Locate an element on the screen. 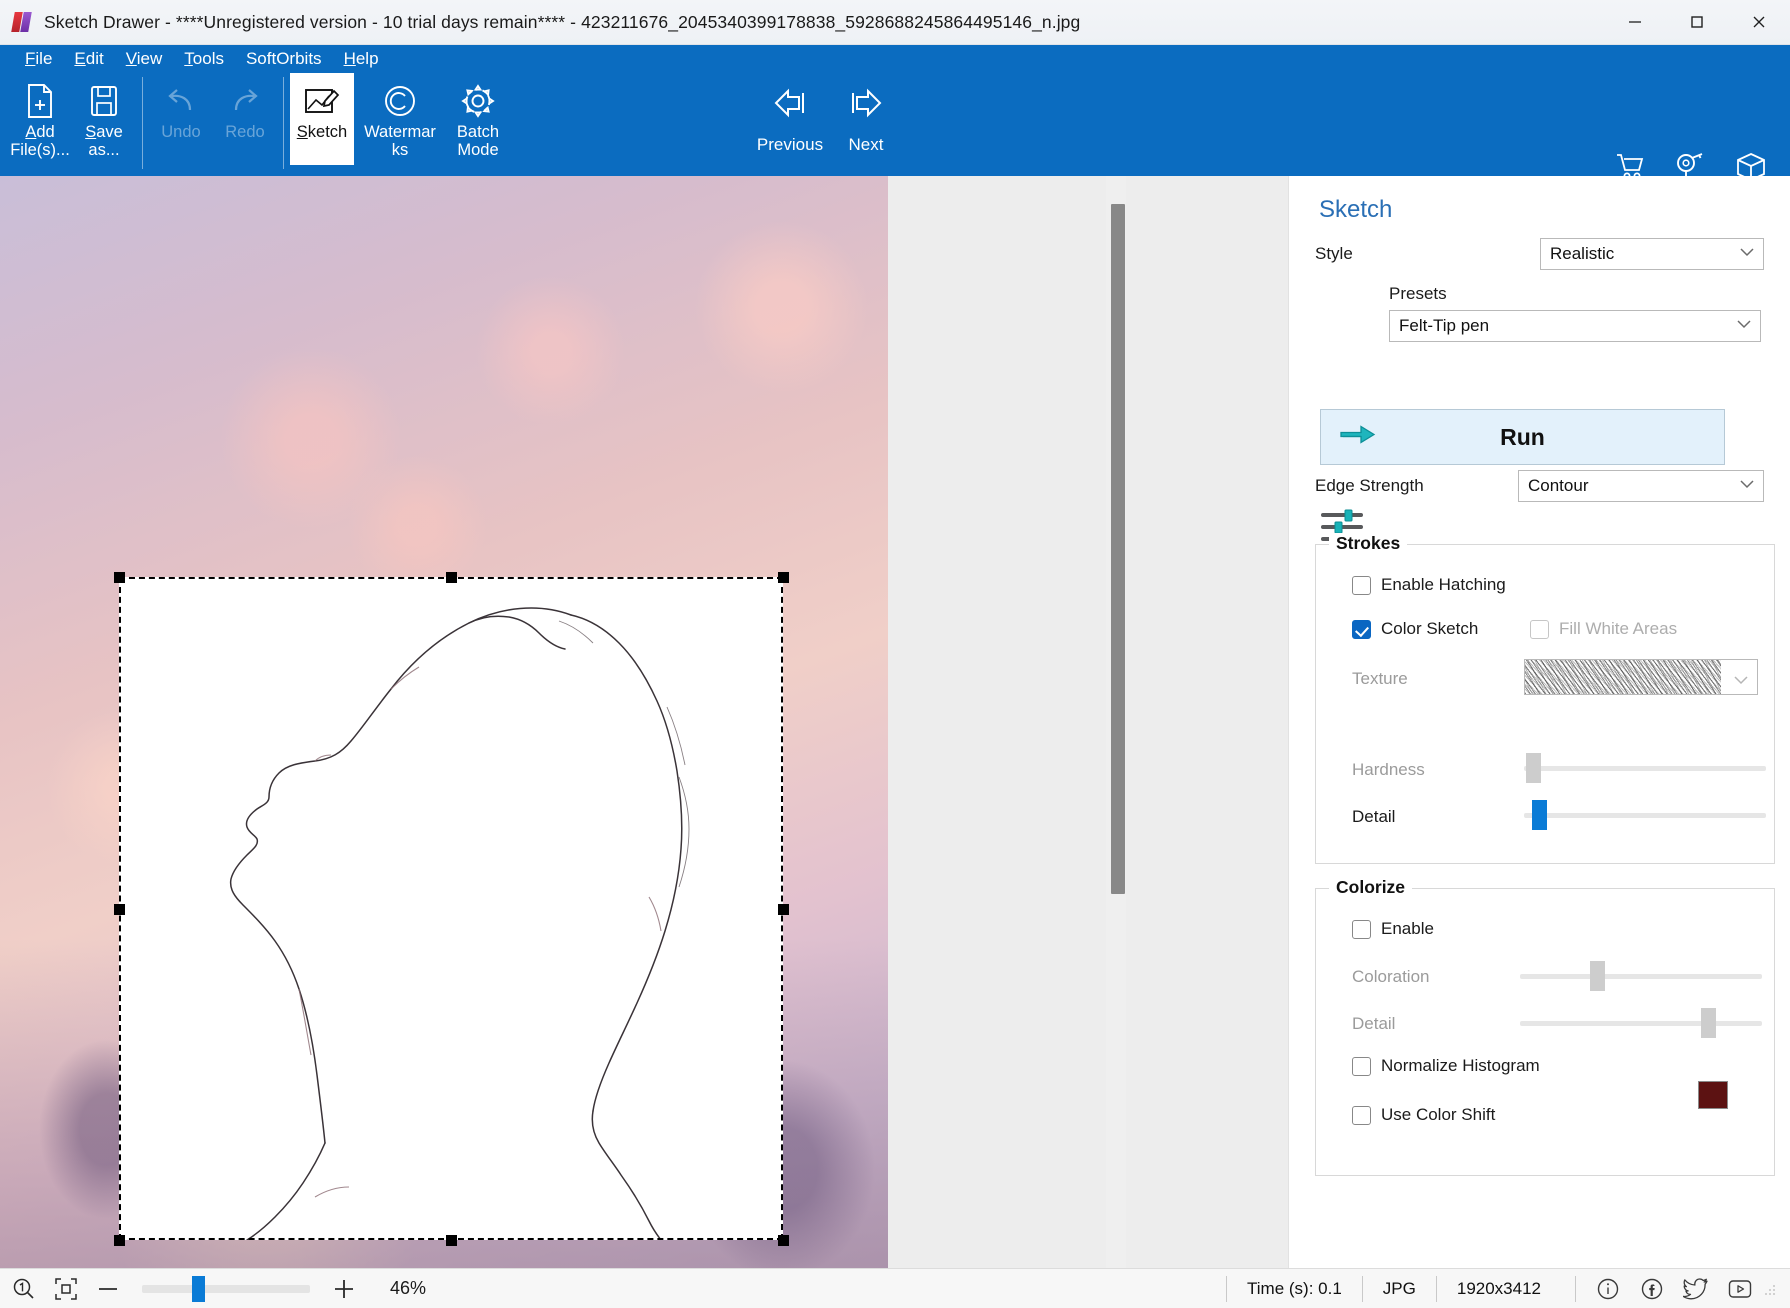  color-sketch-checkbox: Color Sketch is located at coordinates (1415, 629).